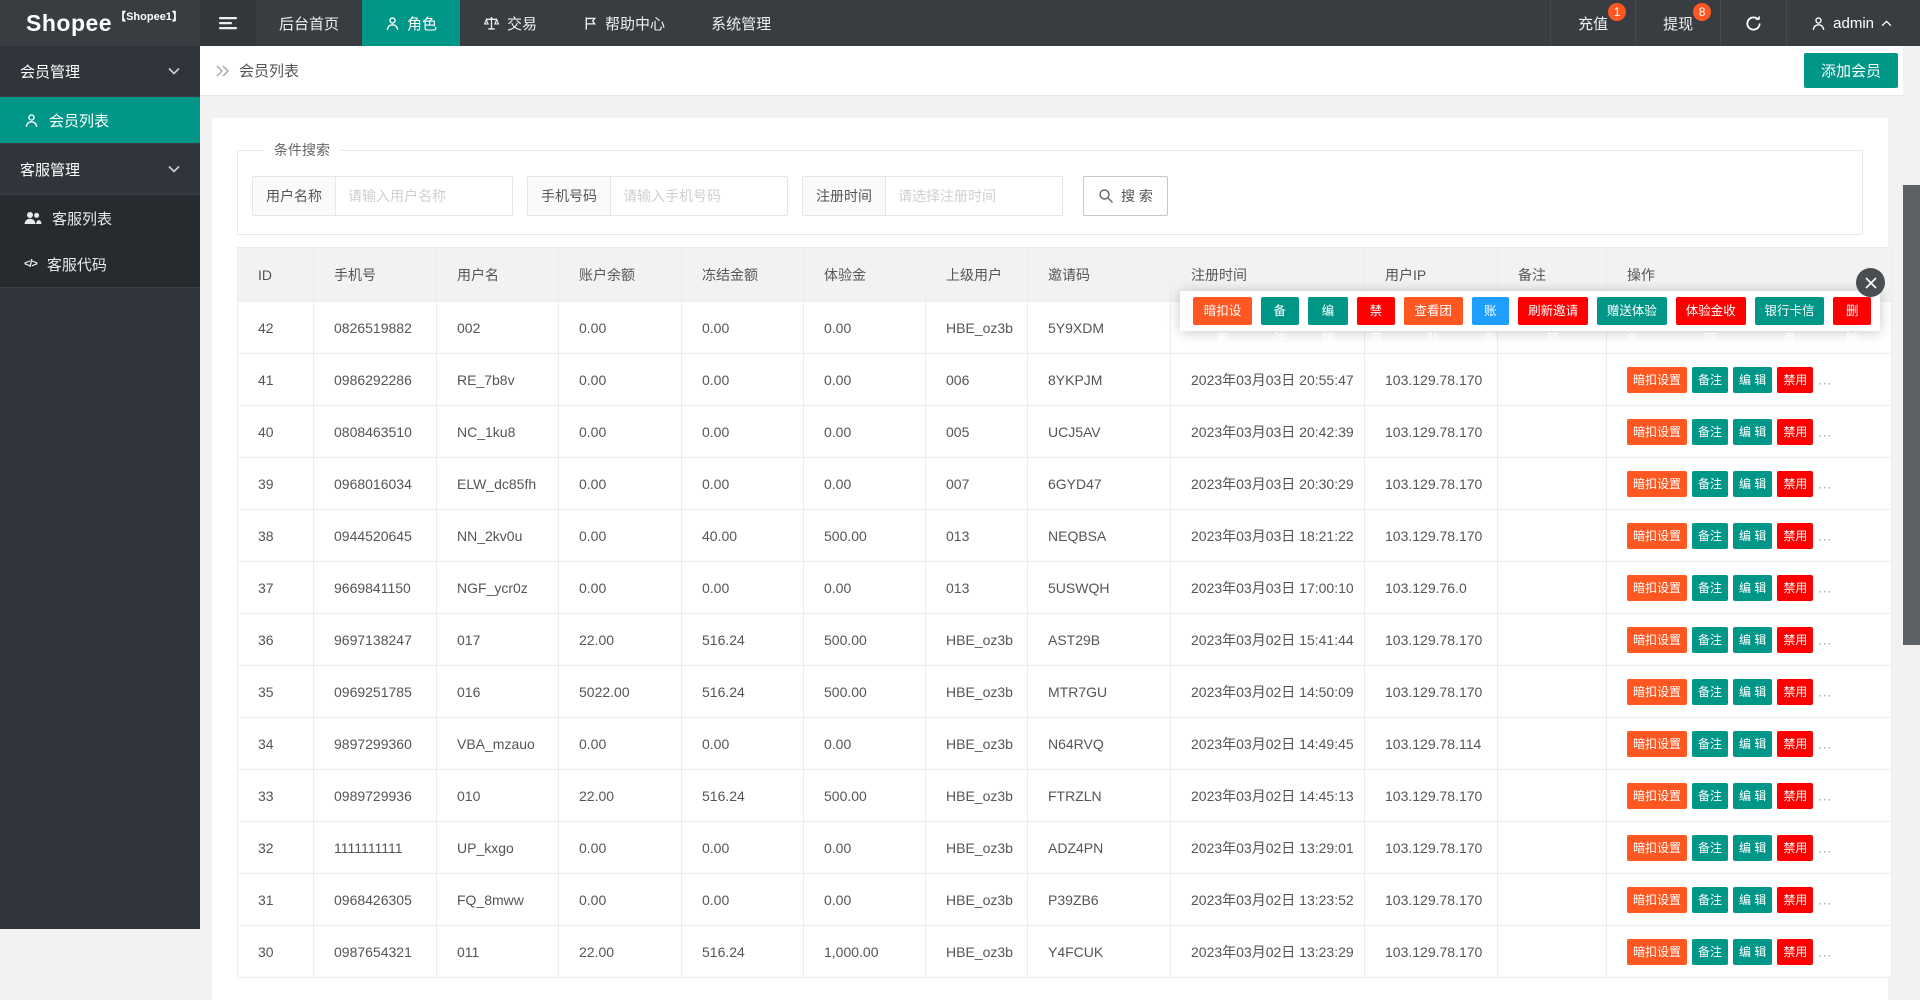 The image size is (1920, 1000). What do you see at coordinates (1433, 321) in the screenshot?
I see `popup-action-button-查看团队: 查看团队` at bounding box center [1433, 321].